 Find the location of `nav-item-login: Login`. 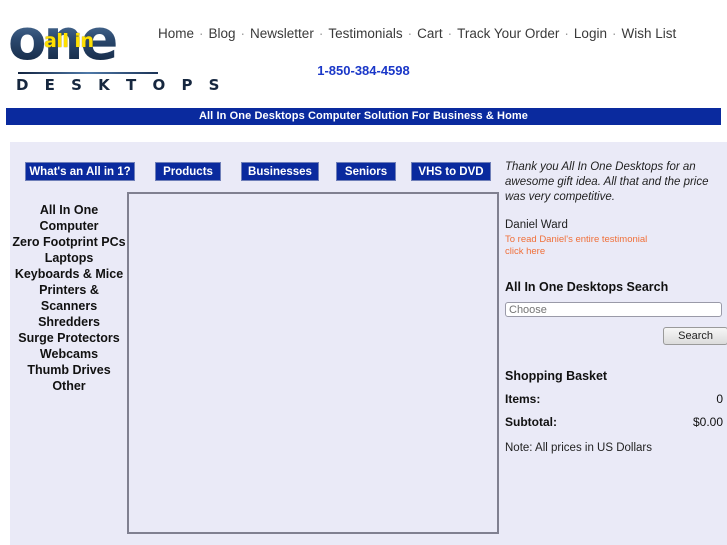

nav-item-login: Login is located at coordinates (590, 33).